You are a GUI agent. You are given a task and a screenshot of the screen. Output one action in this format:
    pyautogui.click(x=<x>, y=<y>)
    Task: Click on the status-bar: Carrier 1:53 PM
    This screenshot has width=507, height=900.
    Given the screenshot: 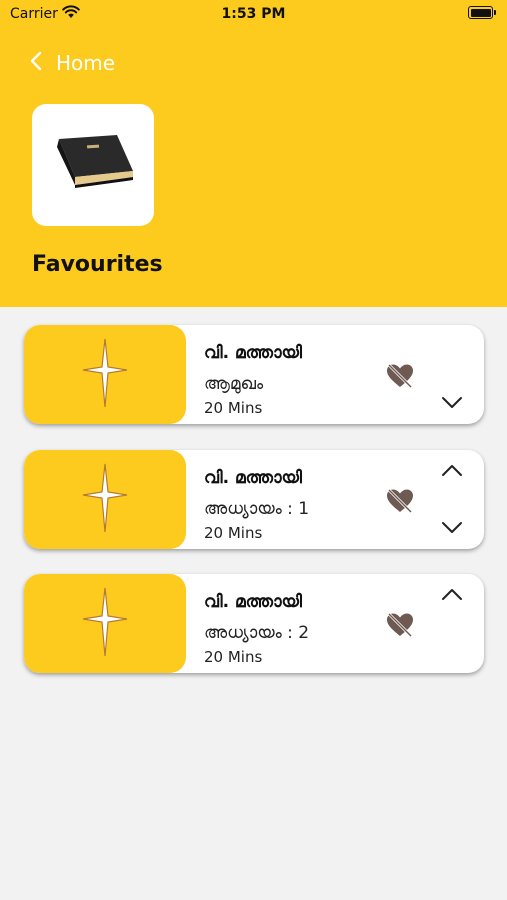 What is the action you would take?
    pyautogui.click(x=253, y=14)
    